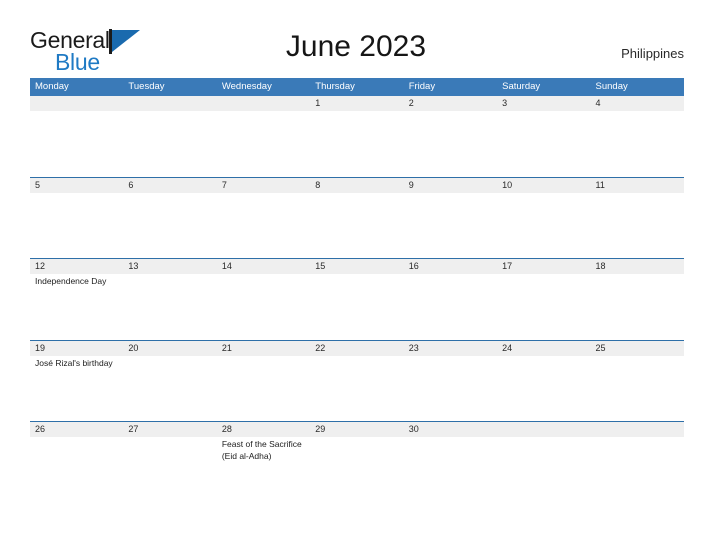 This screenshot has height=550, width=712. I want to click on day-number: 22, so click(356, 348).